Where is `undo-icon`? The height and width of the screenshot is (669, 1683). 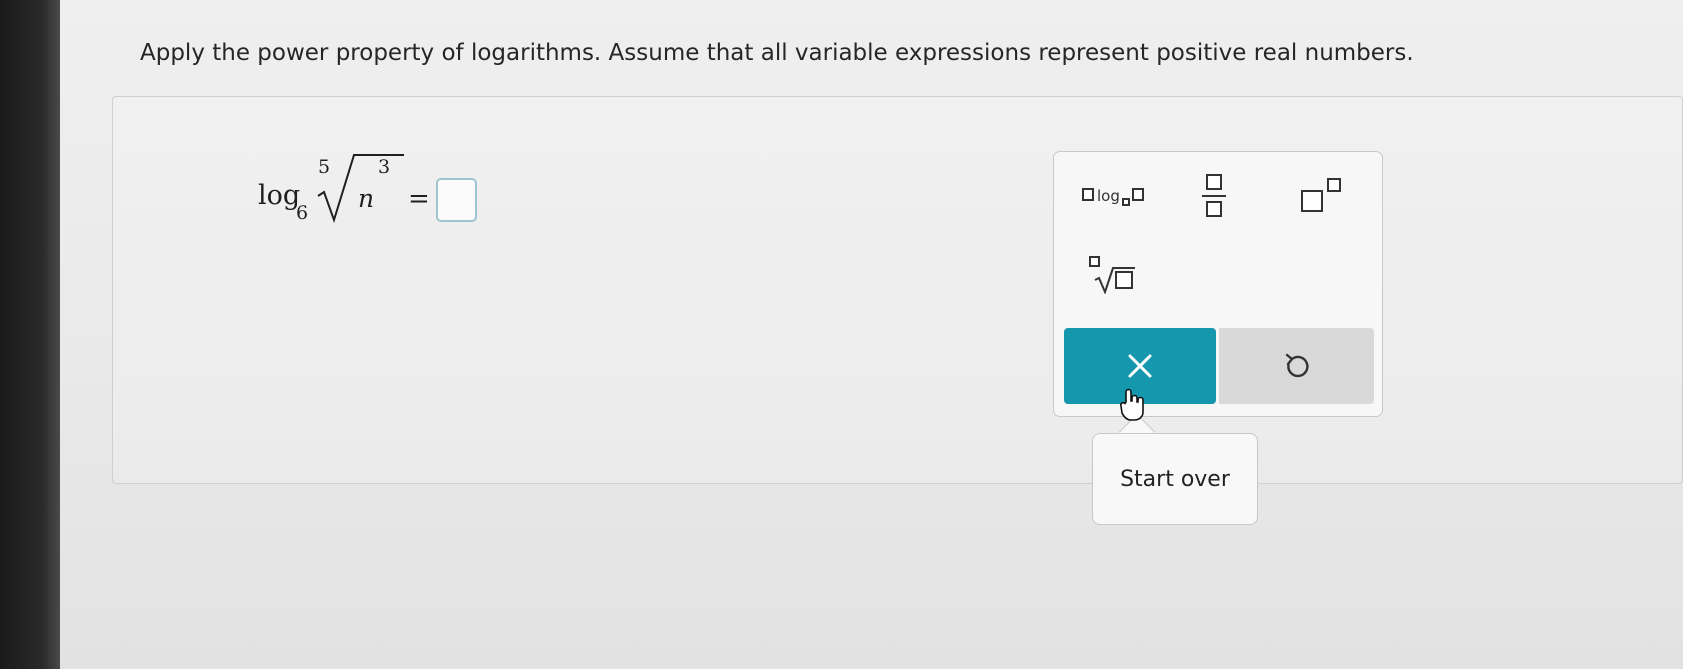
undo-icon is located at coordinates (1297, 365).